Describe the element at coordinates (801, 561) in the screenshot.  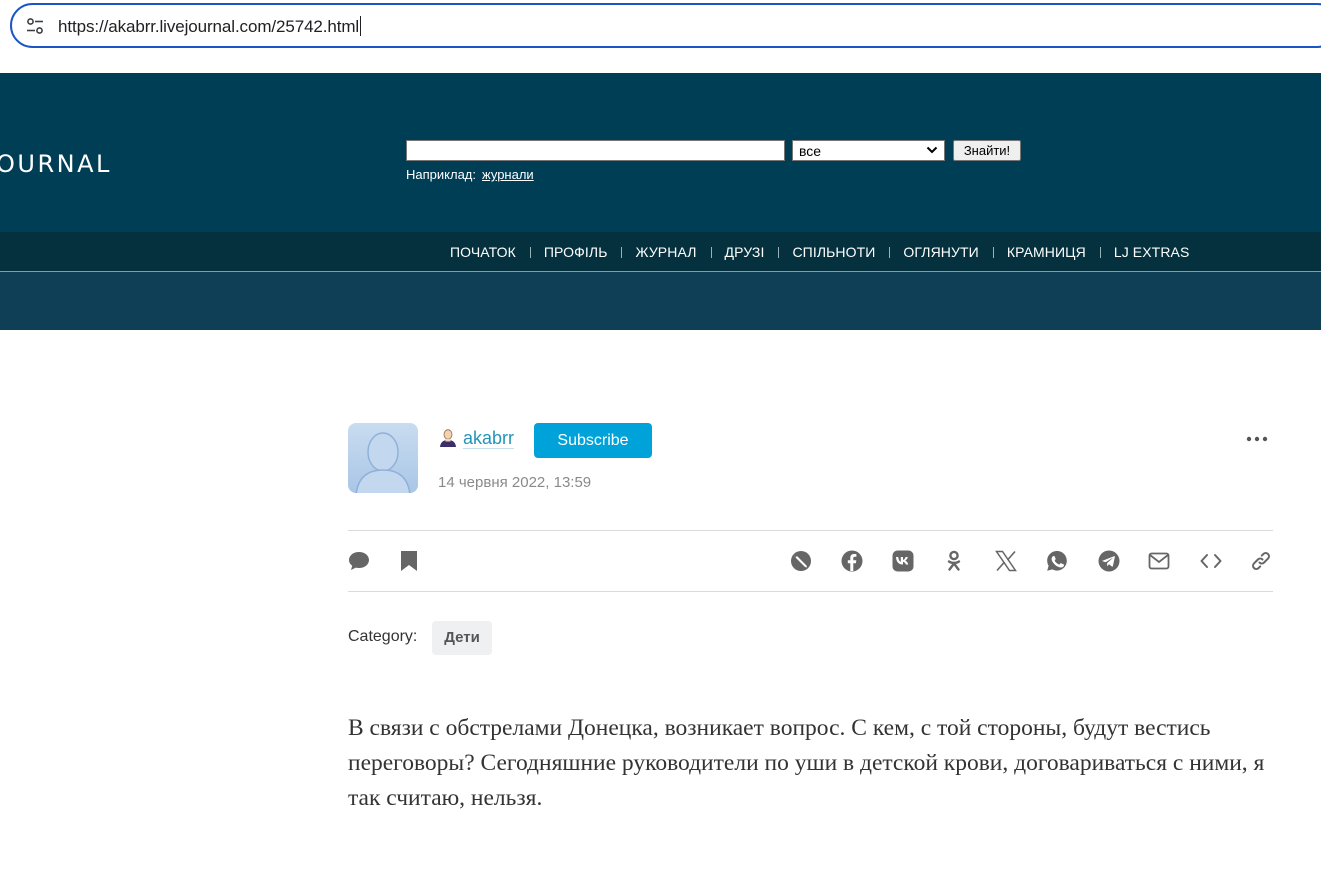
I see `livejournal-icon` at that location.